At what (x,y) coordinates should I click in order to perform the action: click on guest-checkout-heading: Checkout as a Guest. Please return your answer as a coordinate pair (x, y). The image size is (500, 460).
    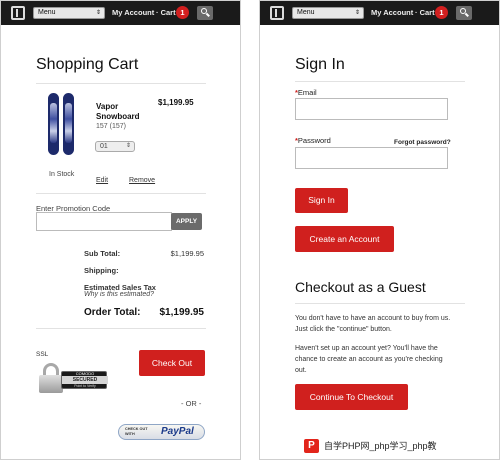
    Looking at the image, I should click on (360, 287).